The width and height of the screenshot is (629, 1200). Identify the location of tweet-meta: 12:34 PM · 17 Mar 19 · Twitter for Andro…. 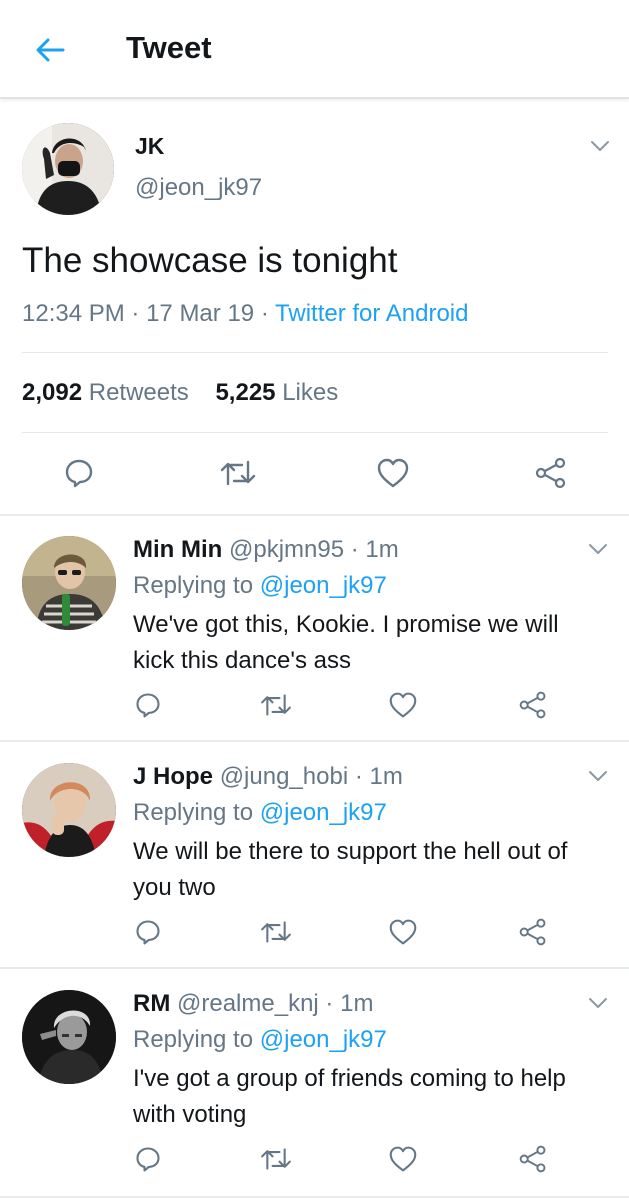
(245, 314).